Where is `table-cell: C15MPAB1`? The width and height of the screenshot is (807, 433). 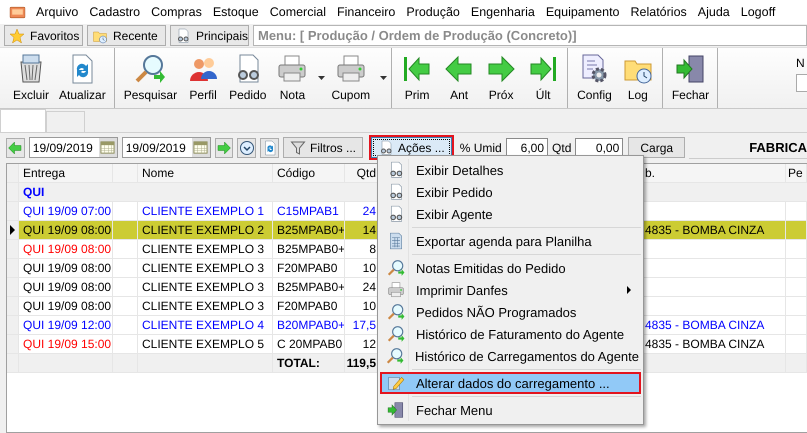 table-cell: C15MPAB1 is located at coordinates (308, 211).